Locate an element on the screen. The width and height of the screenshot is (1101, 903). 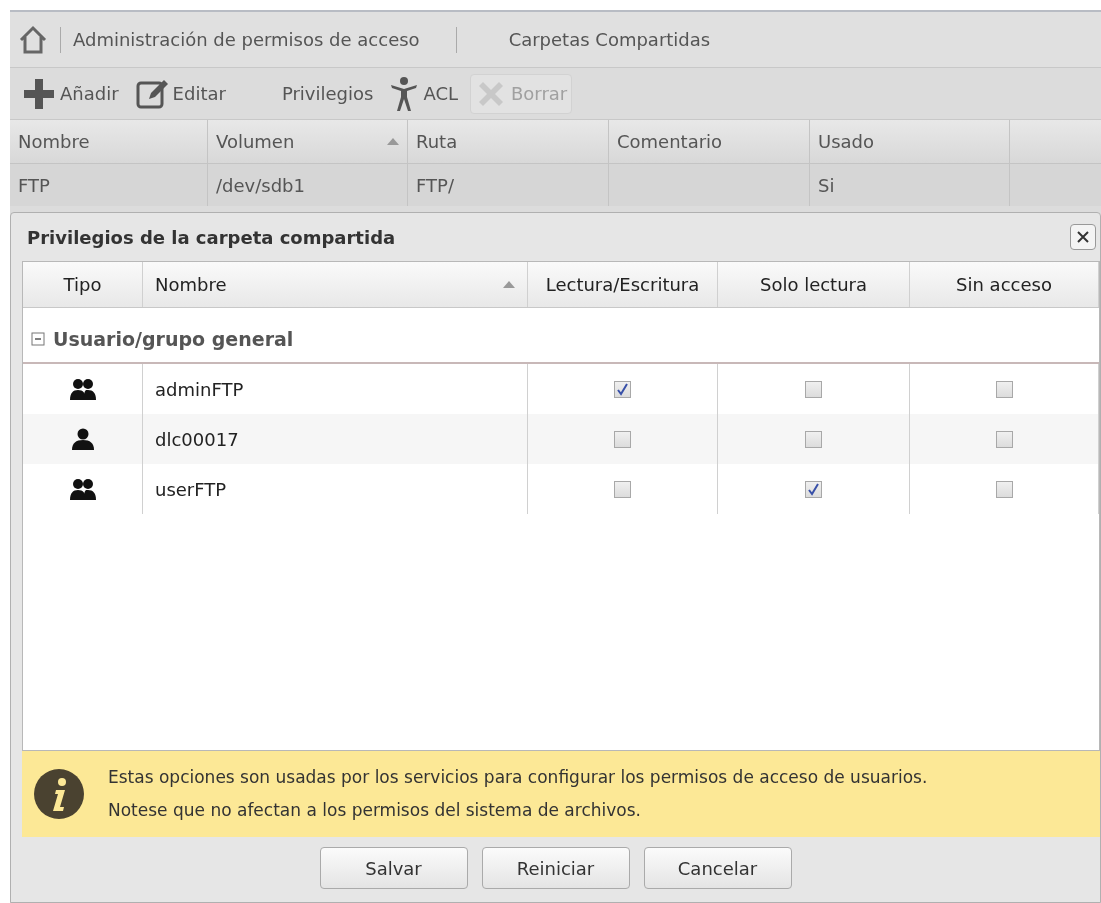
home-icon is located at coordinates (33, 39).